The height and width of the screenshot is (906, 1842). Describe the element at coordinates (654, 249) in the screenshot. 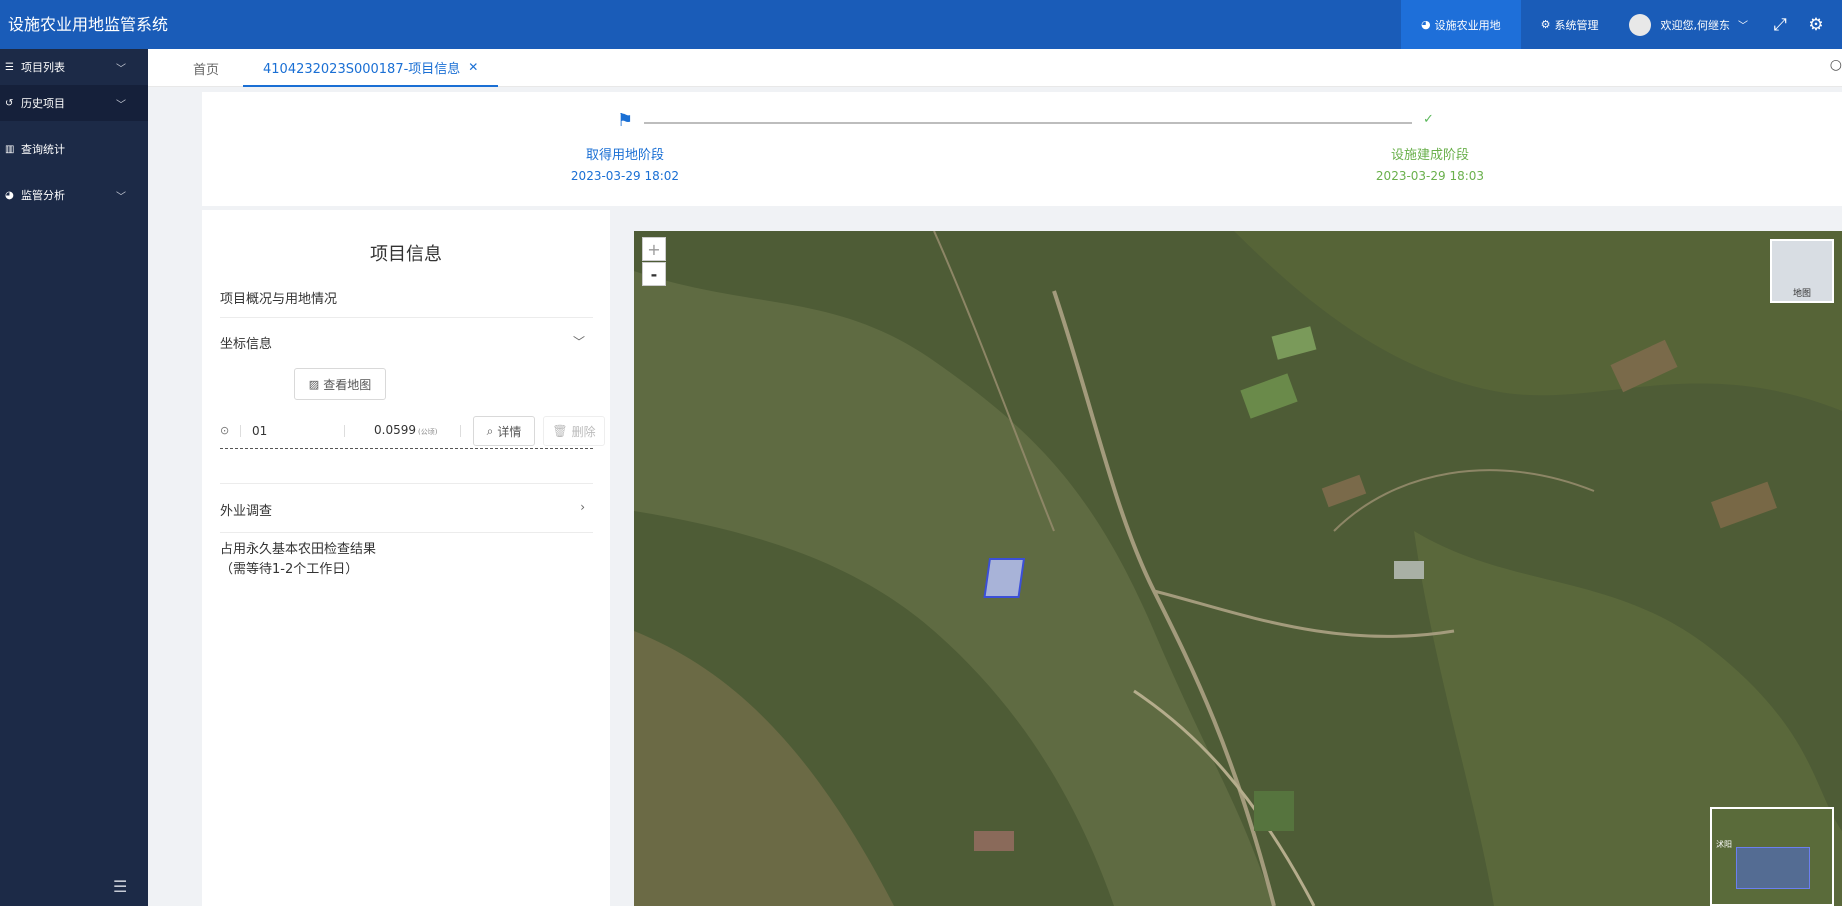

I see `zoom-in-button: +` at that location.